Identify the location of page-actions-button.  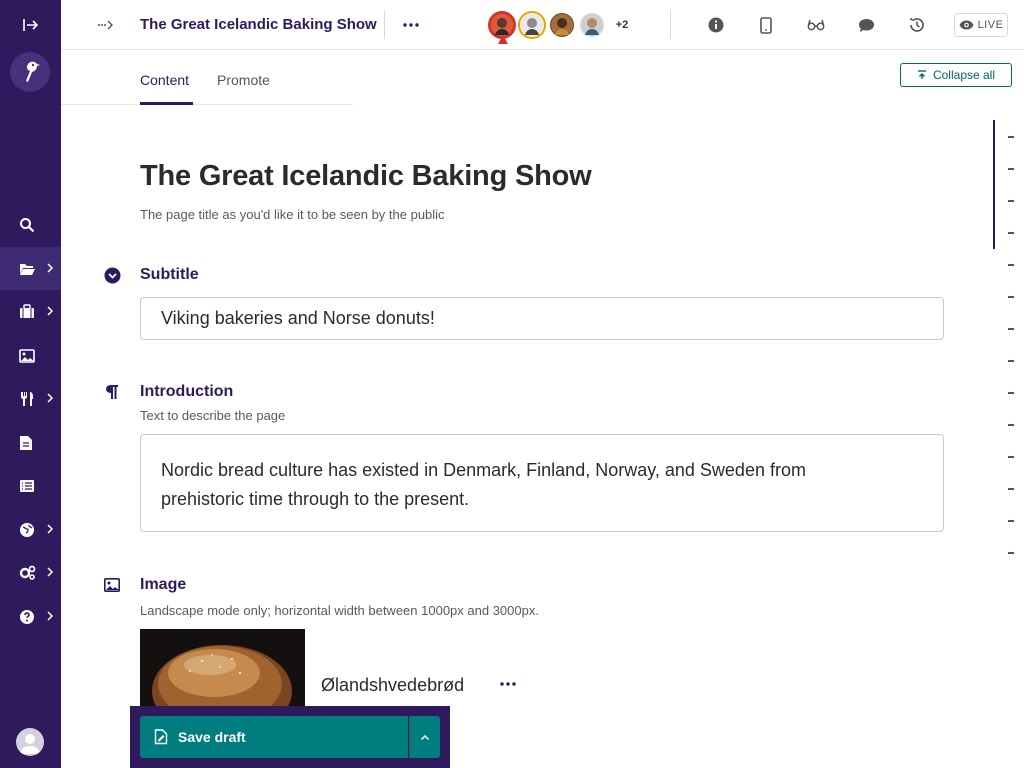
(411, 25).